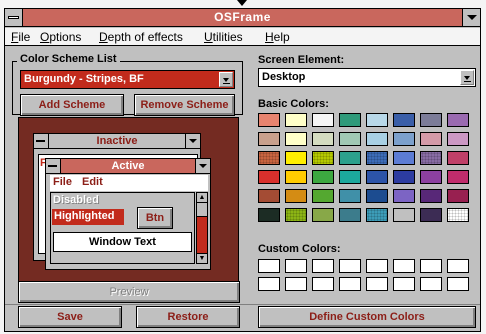 The image size is (486, 334). I want to click on preview-inactive-sysmenu, so click(41, 141).